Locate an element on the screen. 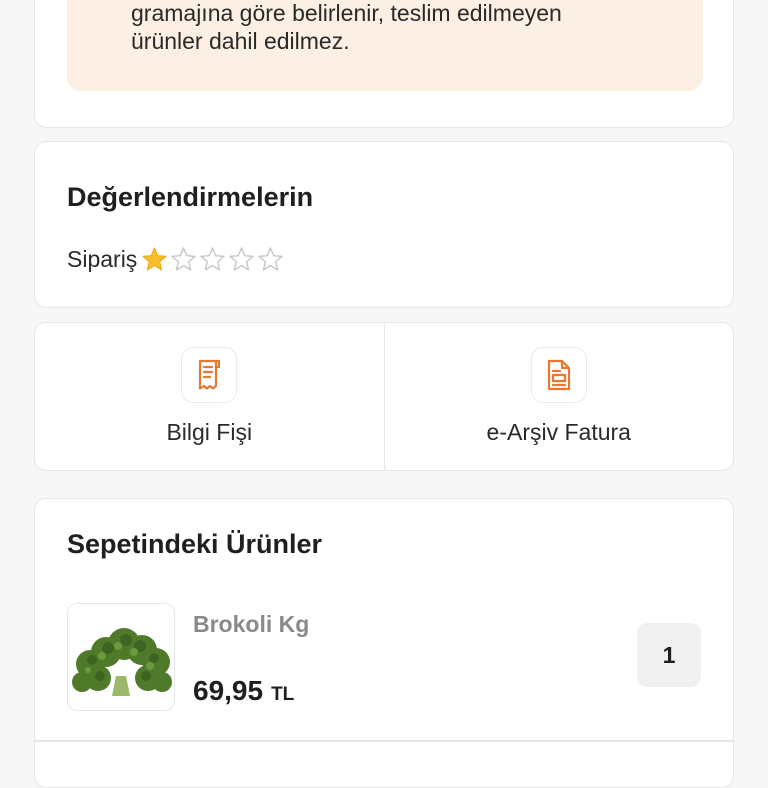  quantity-badge: 1 is located at coordinates (669, 655).